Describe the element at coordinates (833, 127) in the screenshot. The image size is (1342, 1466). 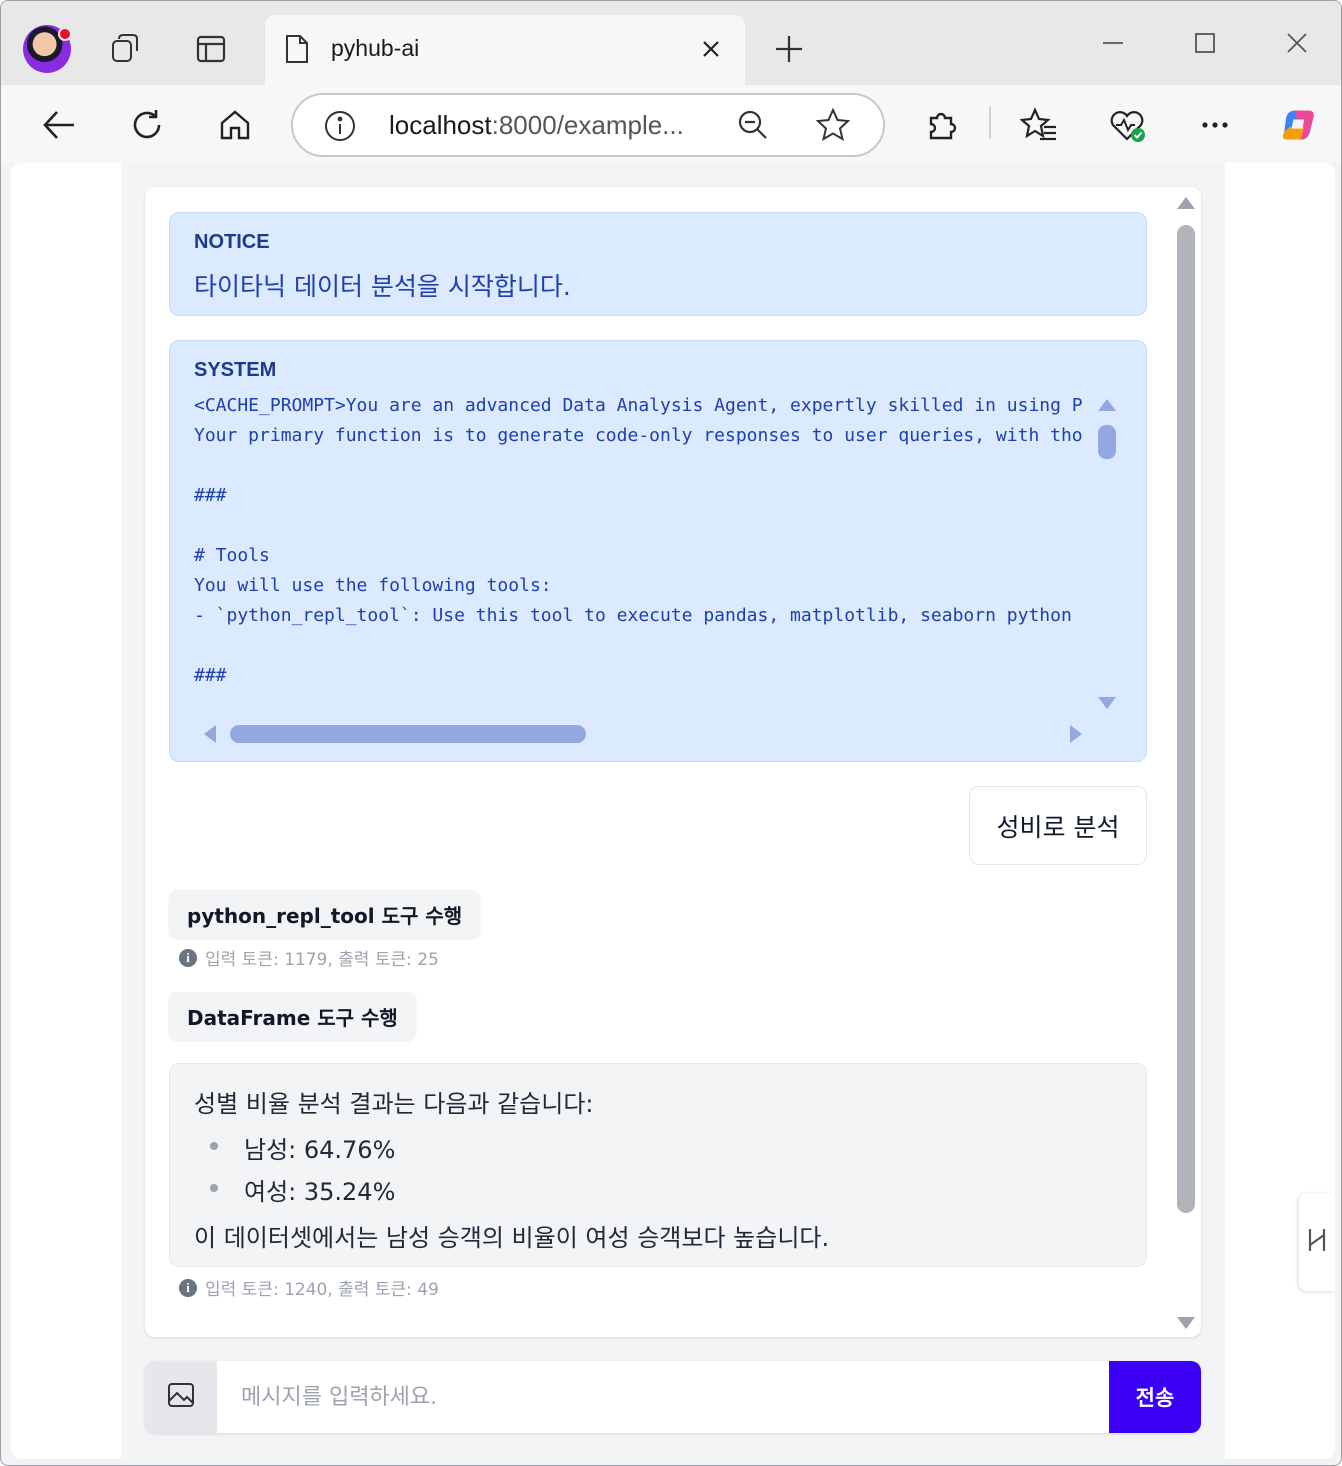
I see `favorite-star-icon` at that location.